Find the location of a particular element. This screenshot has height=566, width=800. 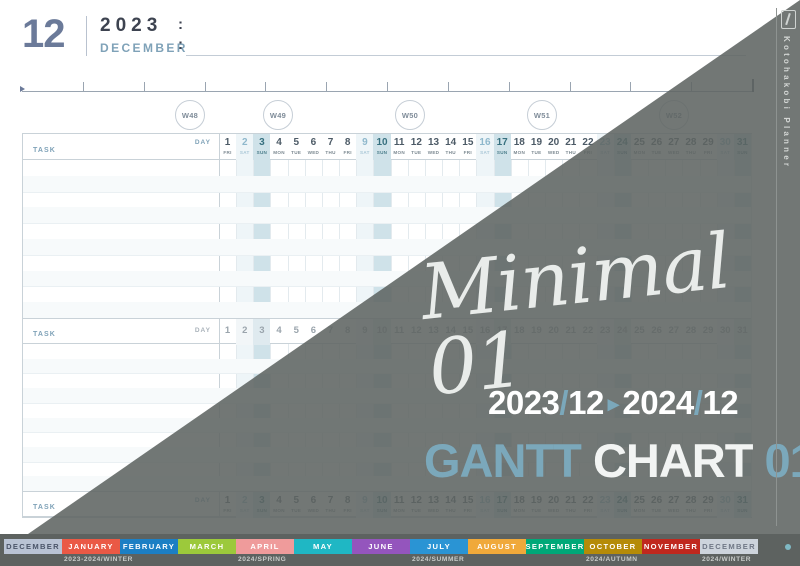

month-tab-may-5: MAY is located at coordinates (323, 546).